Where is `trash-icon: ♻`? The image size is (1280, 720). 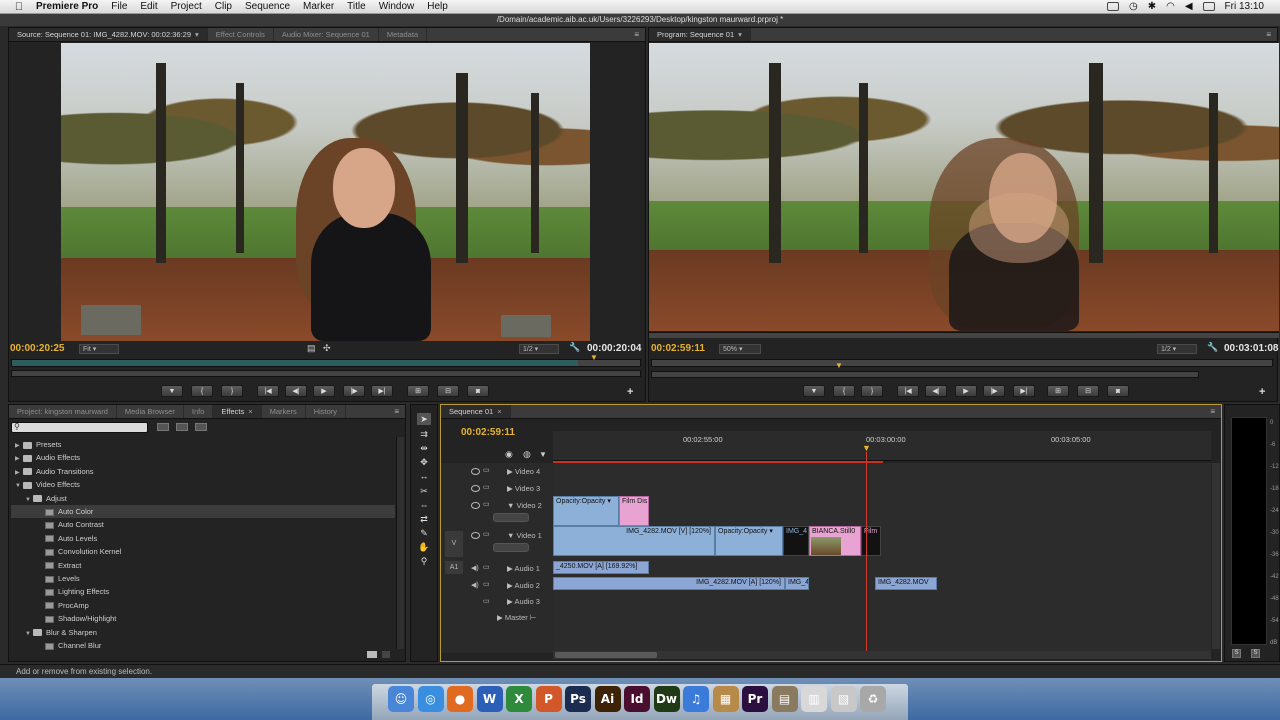
trash-icon: ♻ is located at coordinates (873, 699).